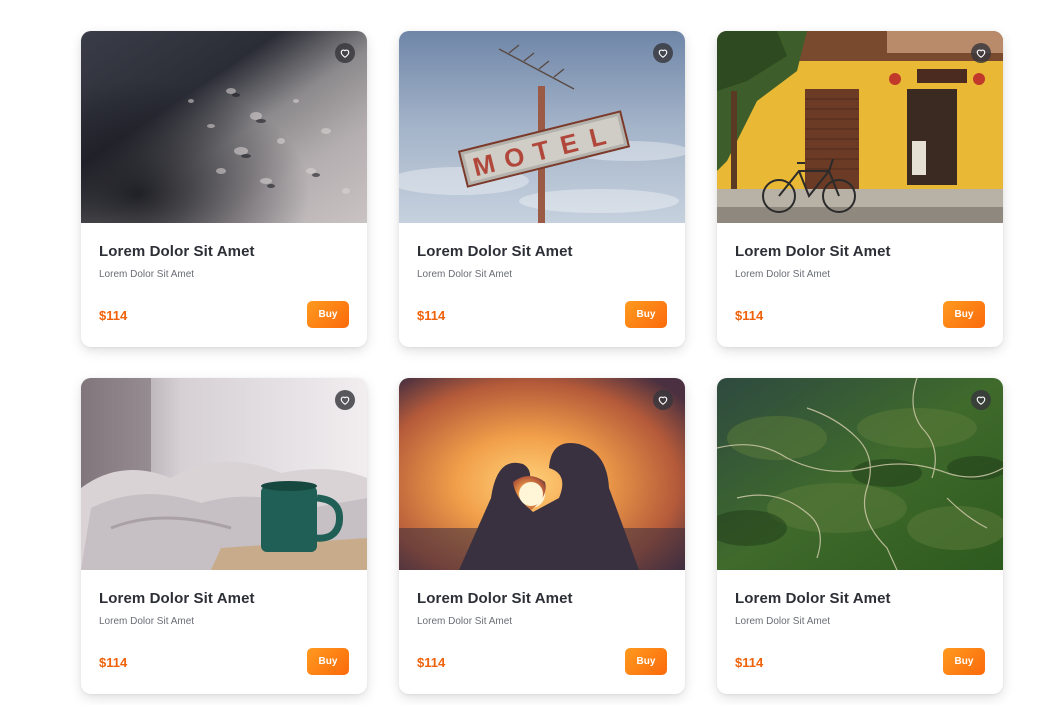  I want to click on motel-sign-photo: MOTEL, so click(542, 127).